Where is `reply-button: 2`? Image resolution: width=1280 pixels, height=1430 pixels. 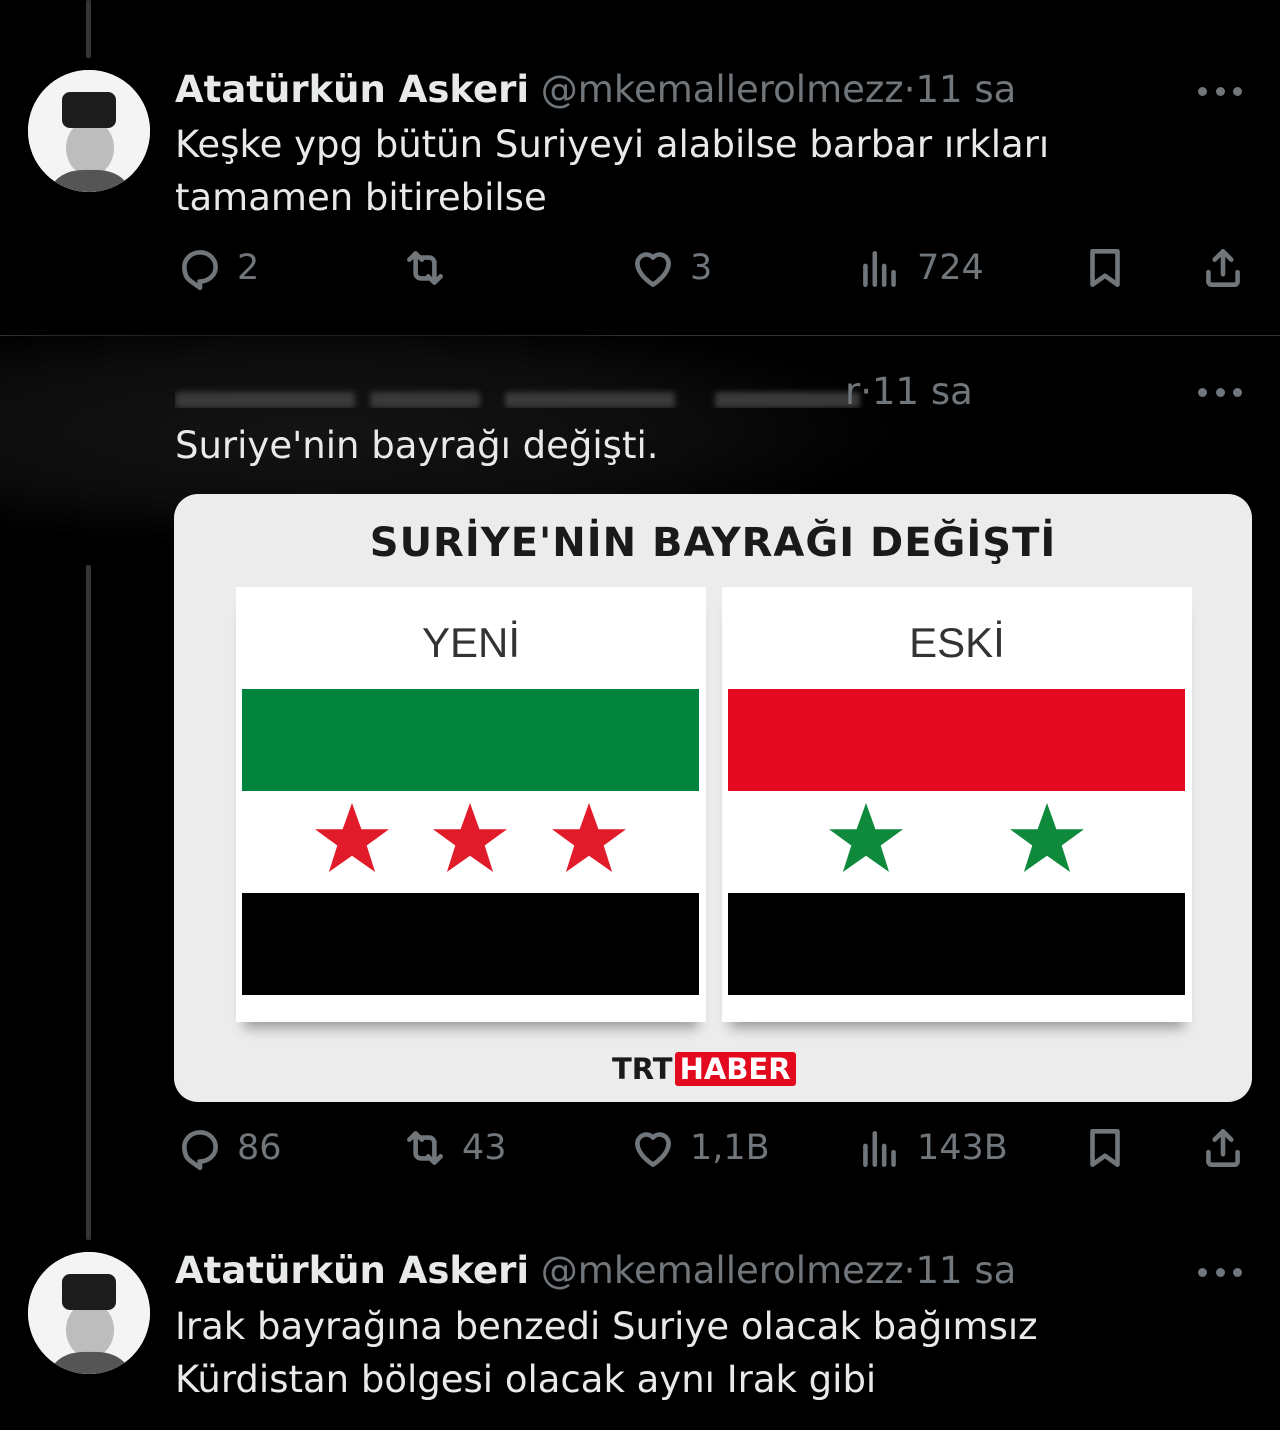
reply-button: 2 is located at coordinates (217, 268).